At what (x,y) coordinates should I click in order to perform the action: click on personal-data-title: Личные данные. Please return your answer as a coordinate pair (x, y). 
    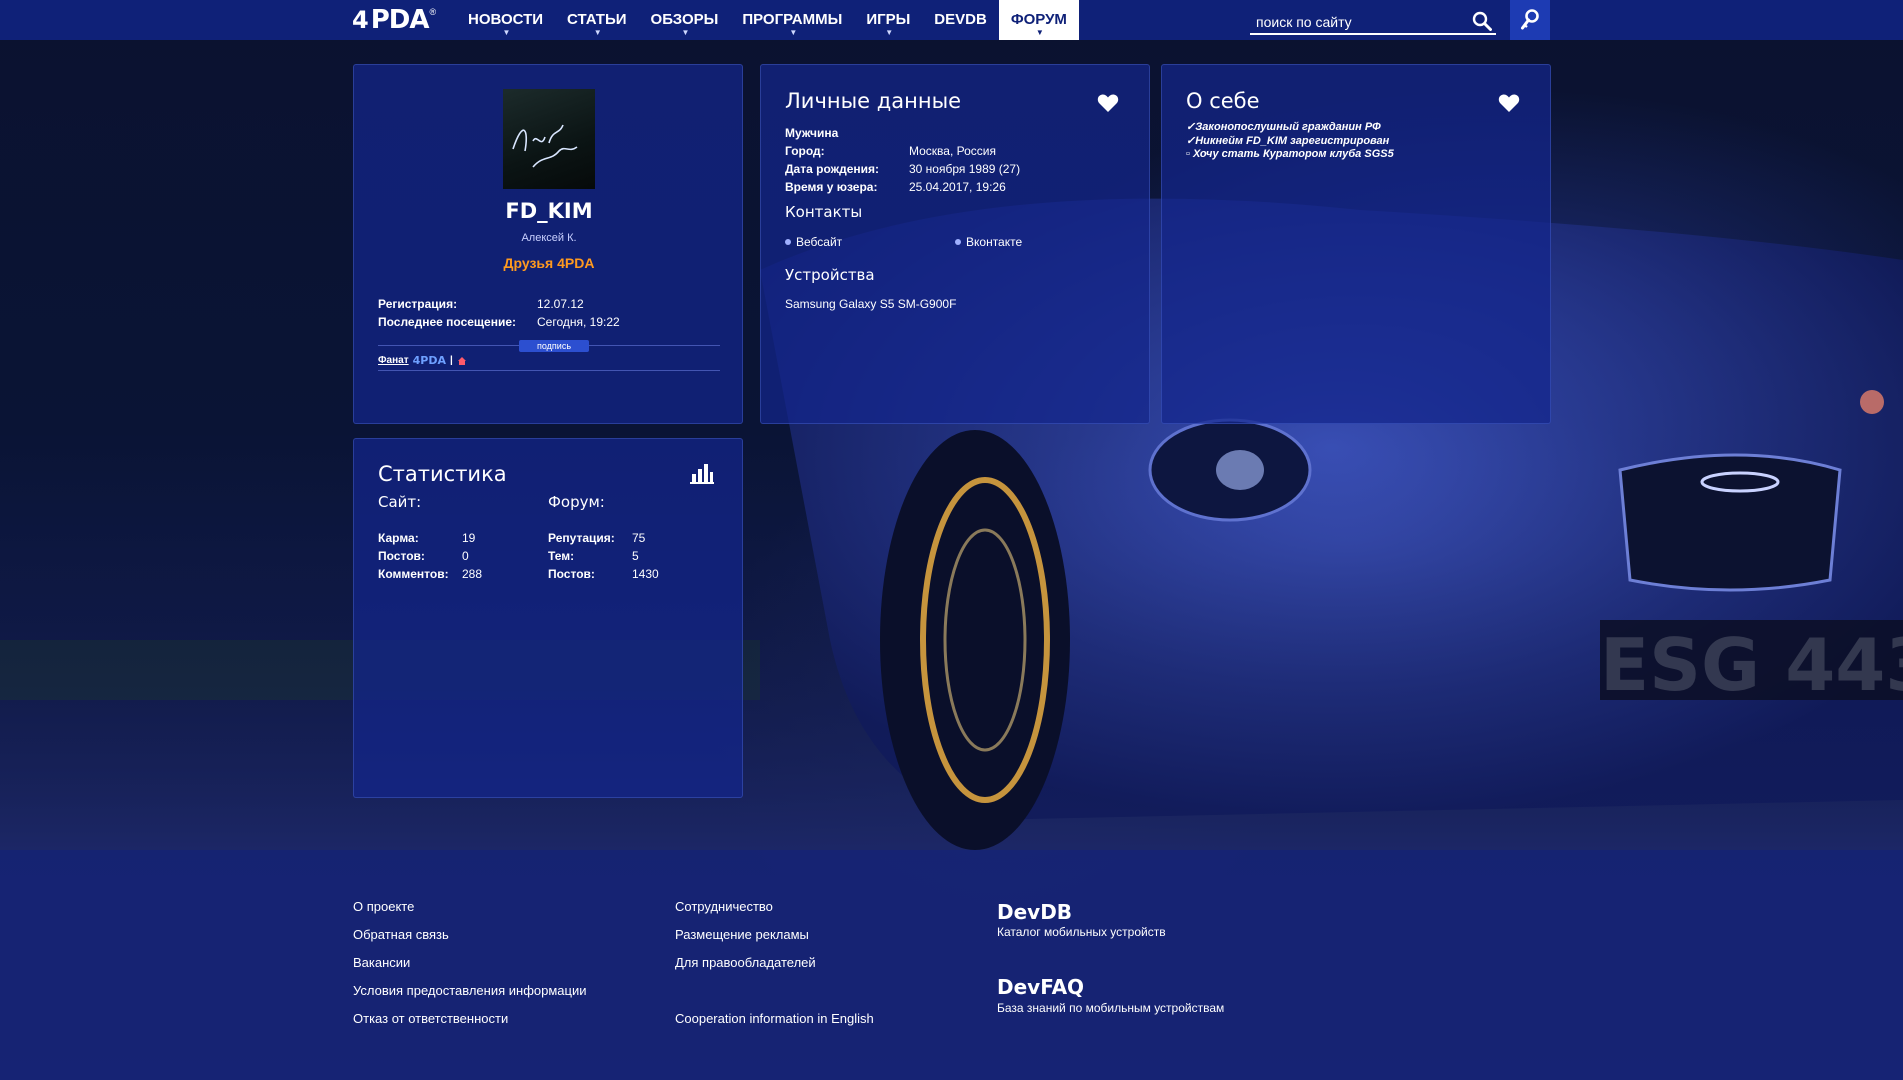
    Looking at the image, I should click on (873, 101).